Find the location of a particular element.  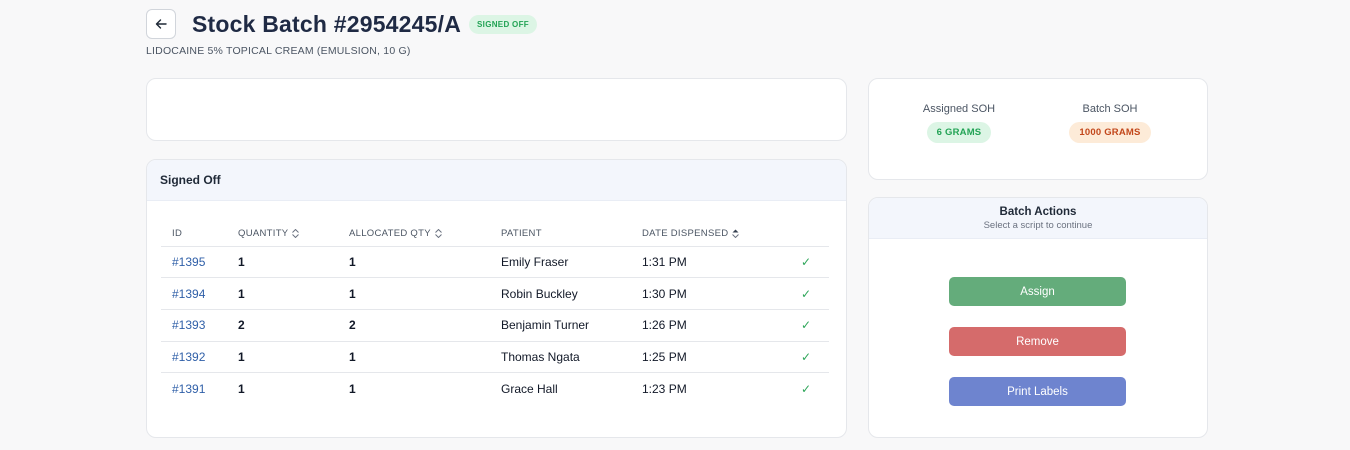

row-id: #1393 is located at coordinates (194, 325).